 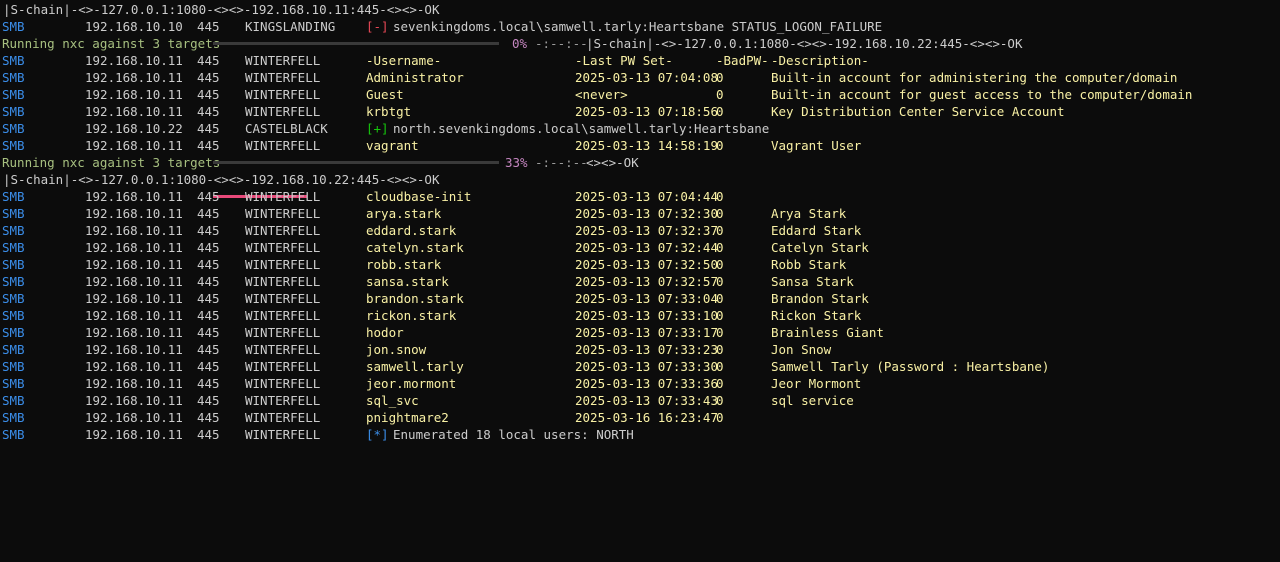 I want to click on username: jon.snow, so click(x=396, y=349).